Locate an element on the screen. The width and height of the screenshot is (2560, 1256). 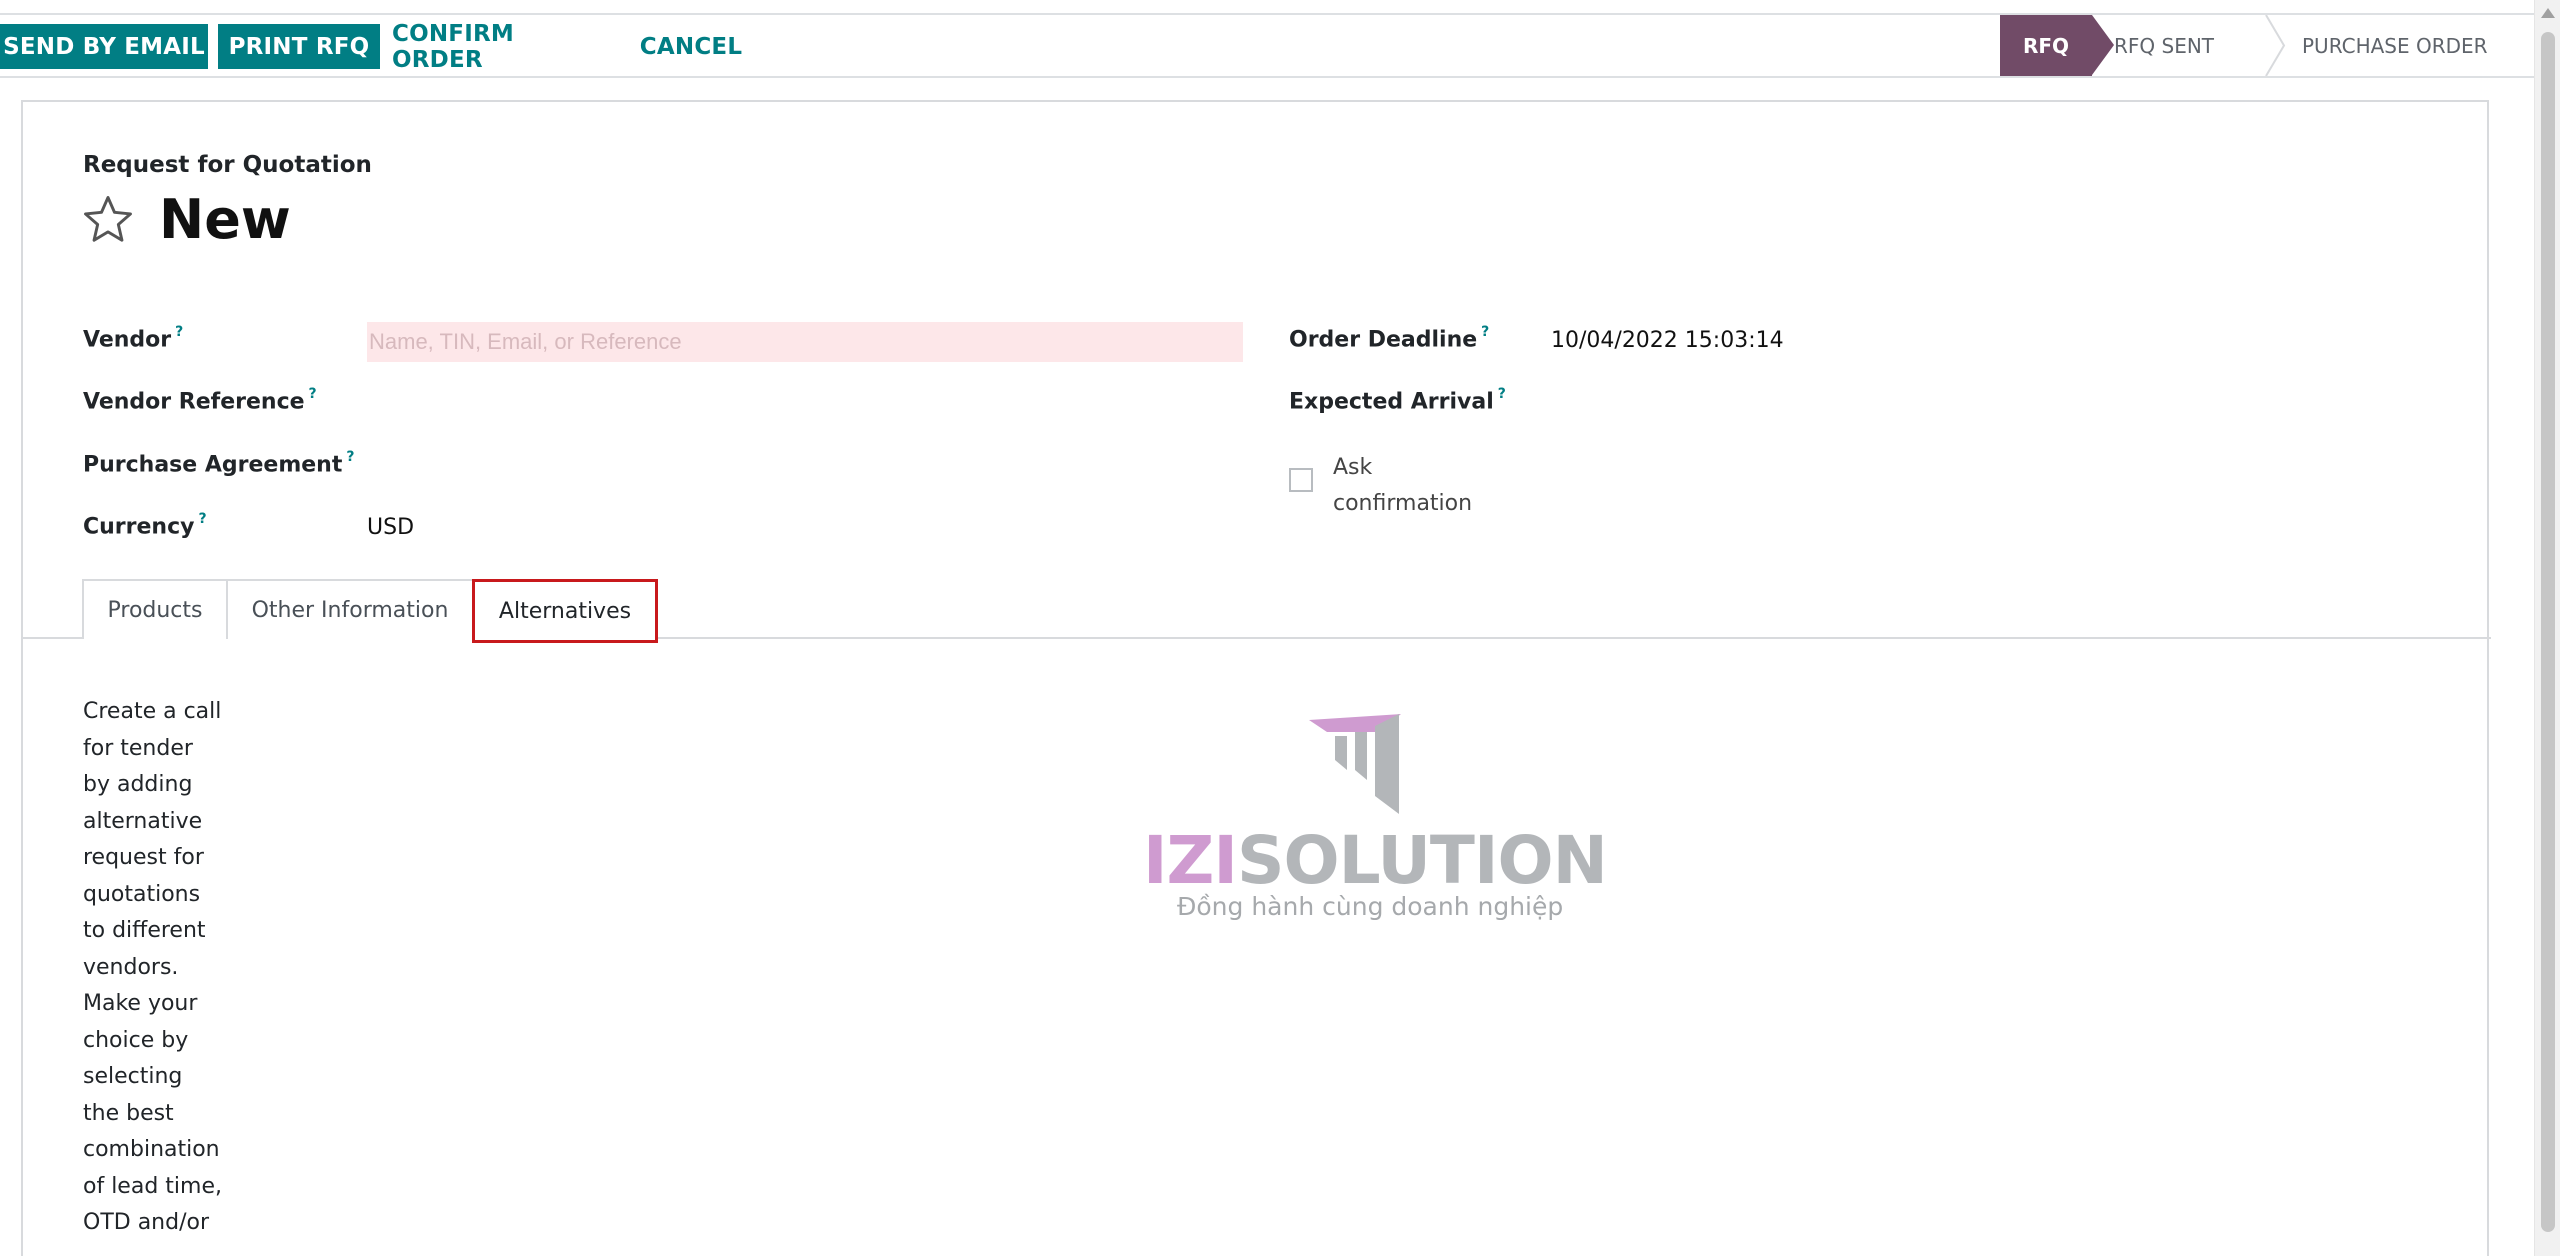
watermark: IZISOLUTION Đồng hành cùng doanh nghiệp is located at coordinates (1374, 824).